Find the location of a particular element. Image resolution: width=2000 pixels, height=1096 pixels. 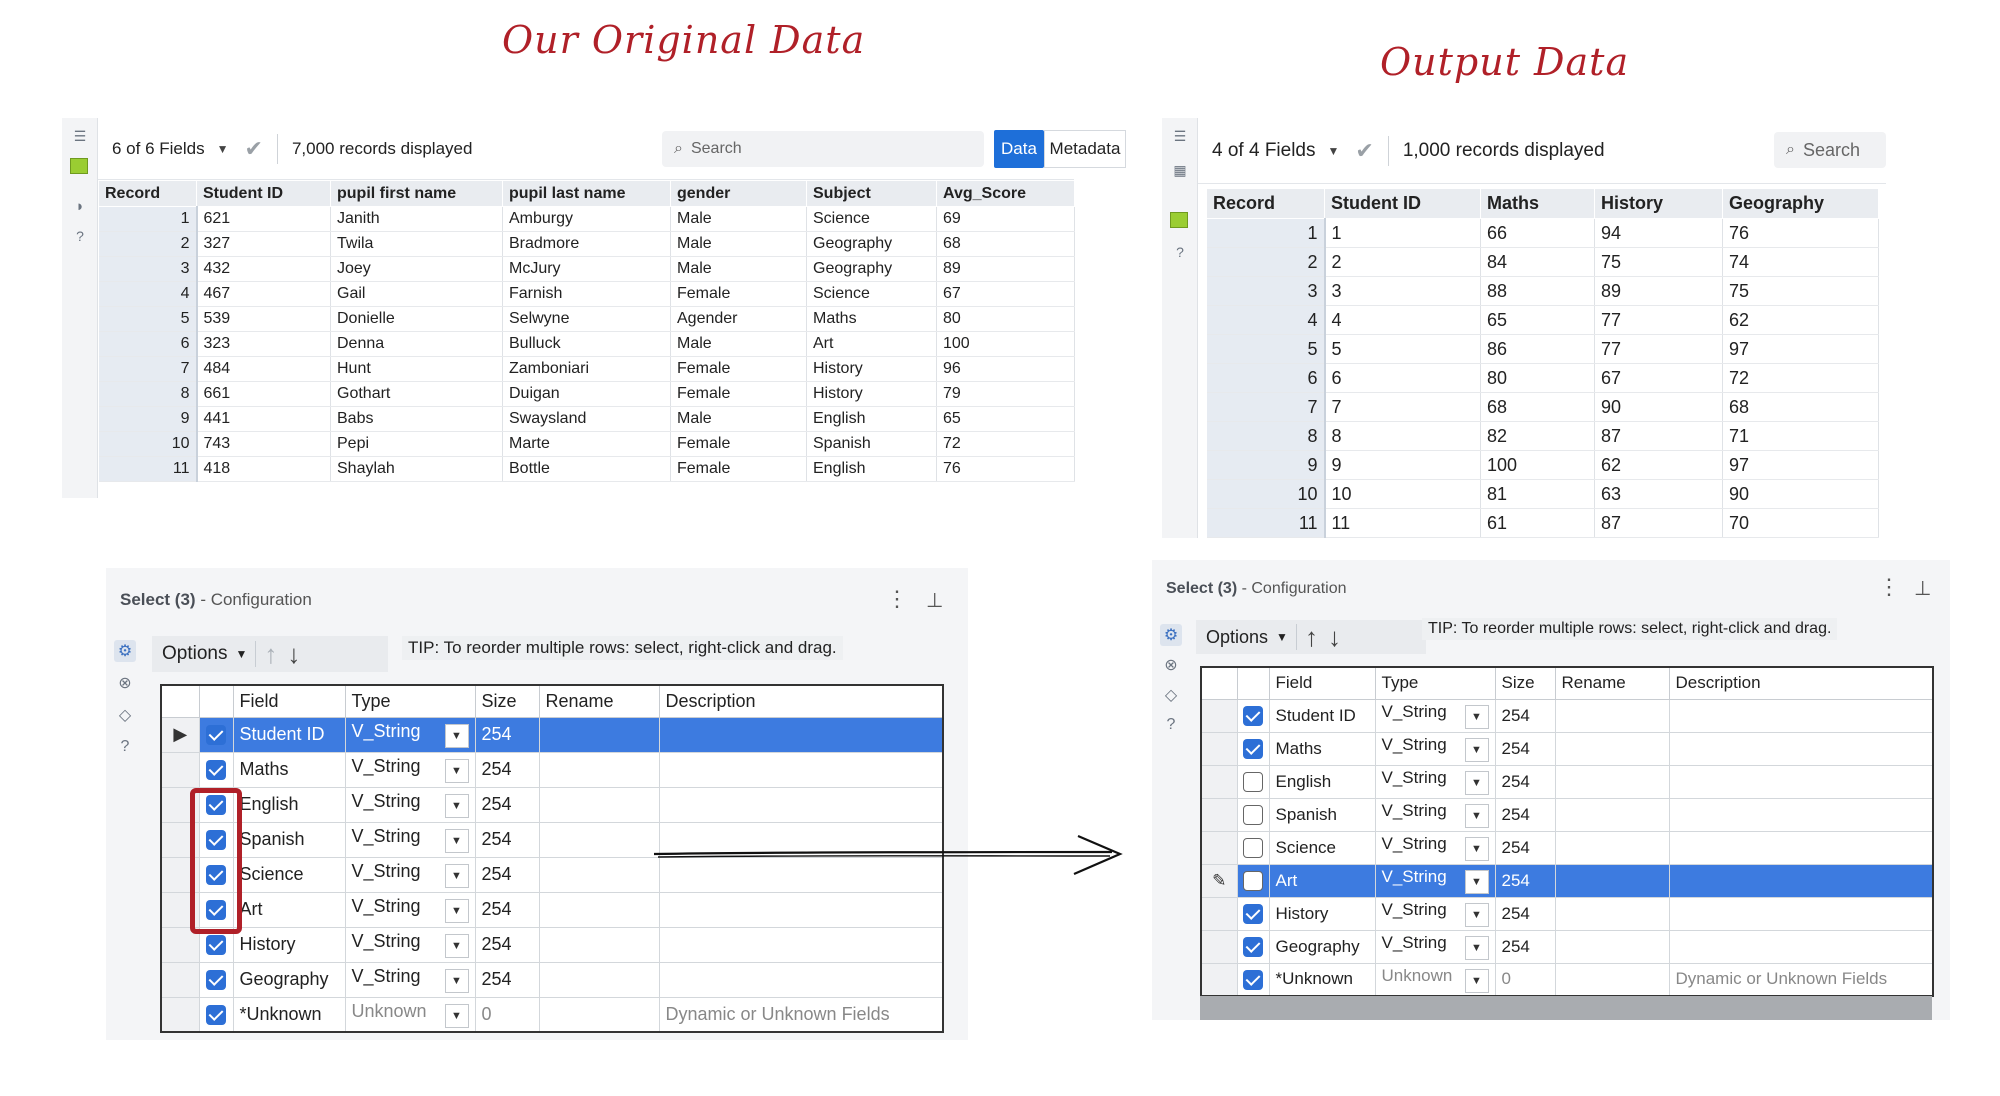

data-cell: Janith is located at coordinates (416, 219).